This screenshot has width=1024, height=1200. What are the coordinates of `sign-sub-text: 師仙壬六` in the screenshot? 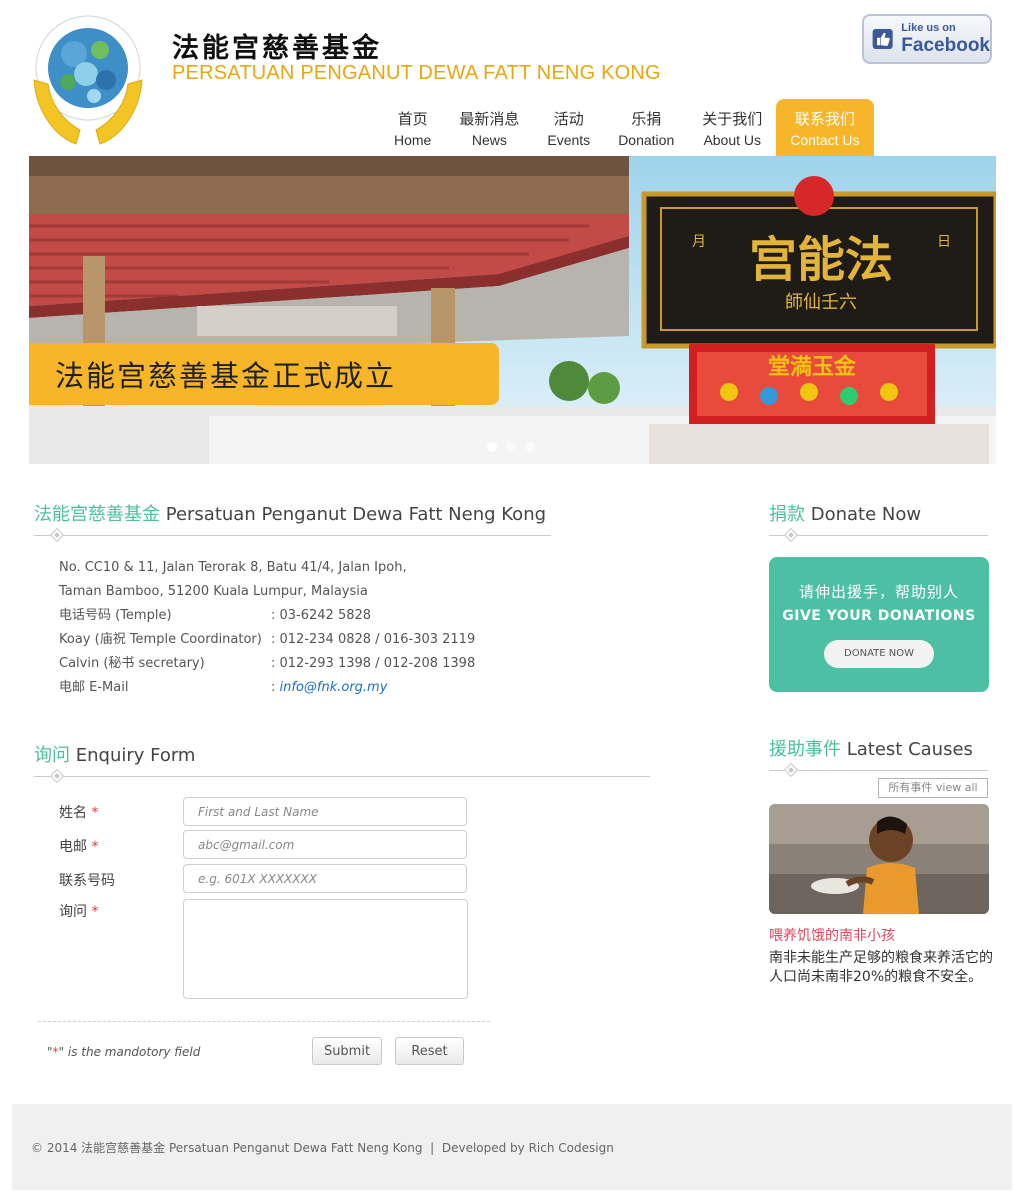 It's located at (821, 302).